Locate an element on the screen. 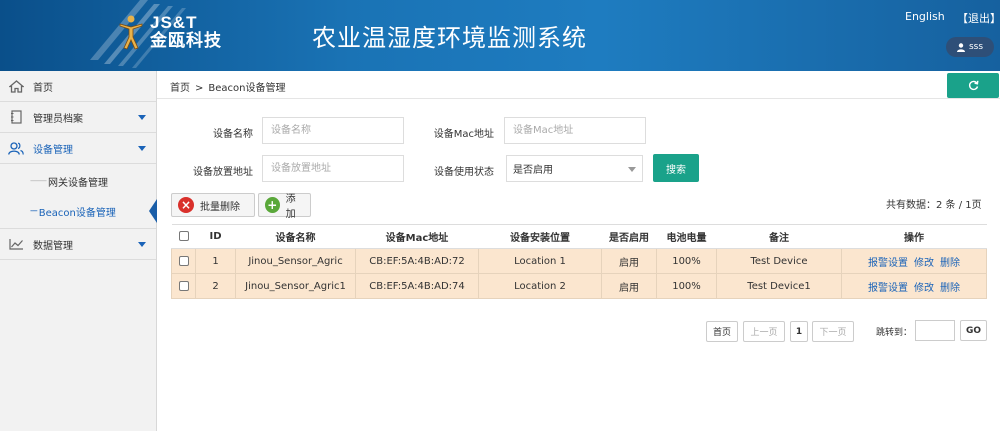 This screenshot has height=431, width=1000. col-header-enabled: 是否启用 is located at coordinates (629, 236).